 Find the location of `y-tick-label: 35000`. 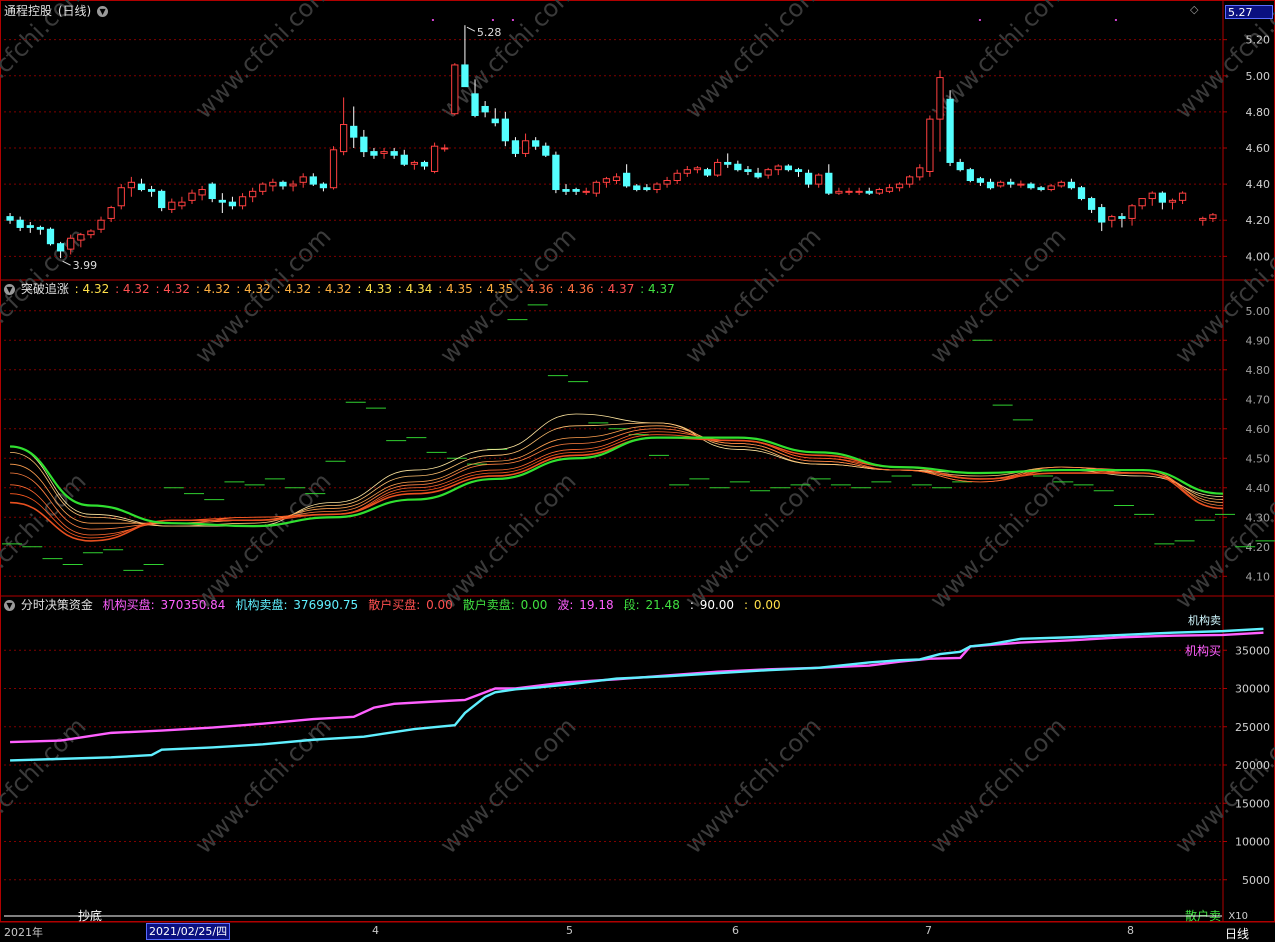

y-tick-label: 35000 is located at coordinates (1252, 650).